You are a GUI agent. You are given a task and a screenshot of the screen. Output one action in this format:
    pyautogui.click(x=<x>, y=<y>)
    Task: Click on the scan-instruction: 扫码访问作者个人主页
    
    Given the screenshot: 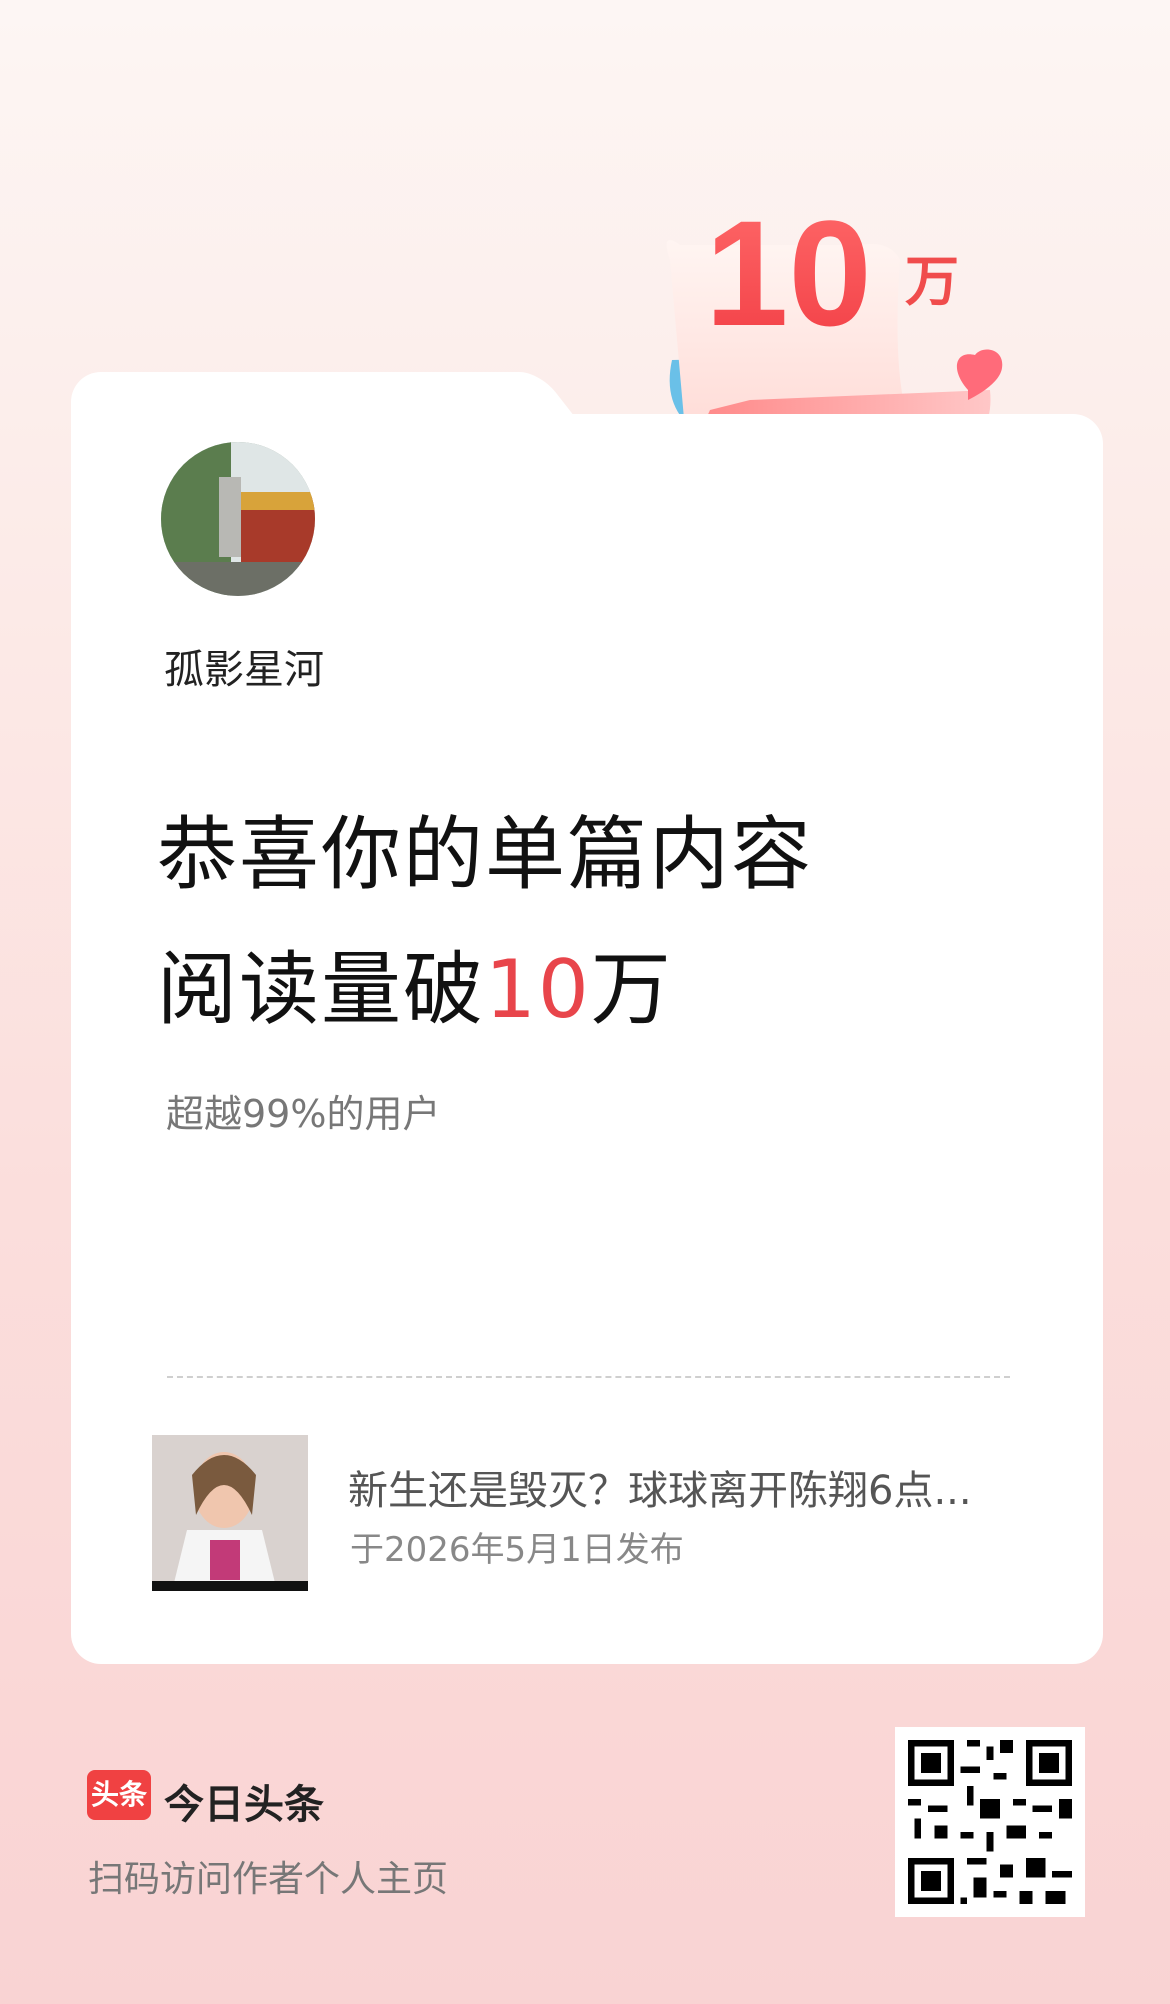 What is the action you would take?
    pyautogui.click(x=268, y=1879)
    